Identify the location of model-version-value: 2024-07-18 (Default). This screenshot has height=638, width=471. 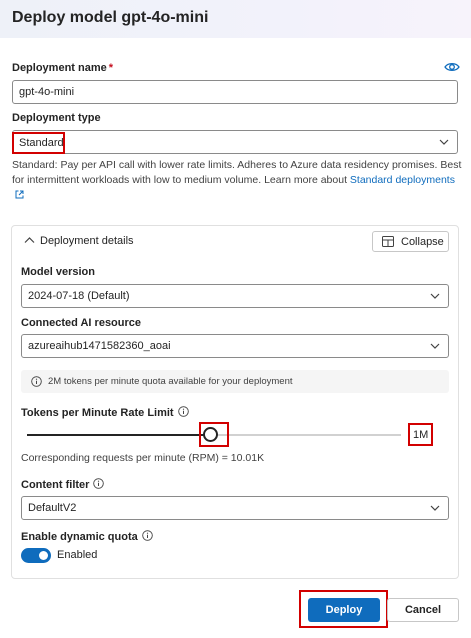
(79, 296).